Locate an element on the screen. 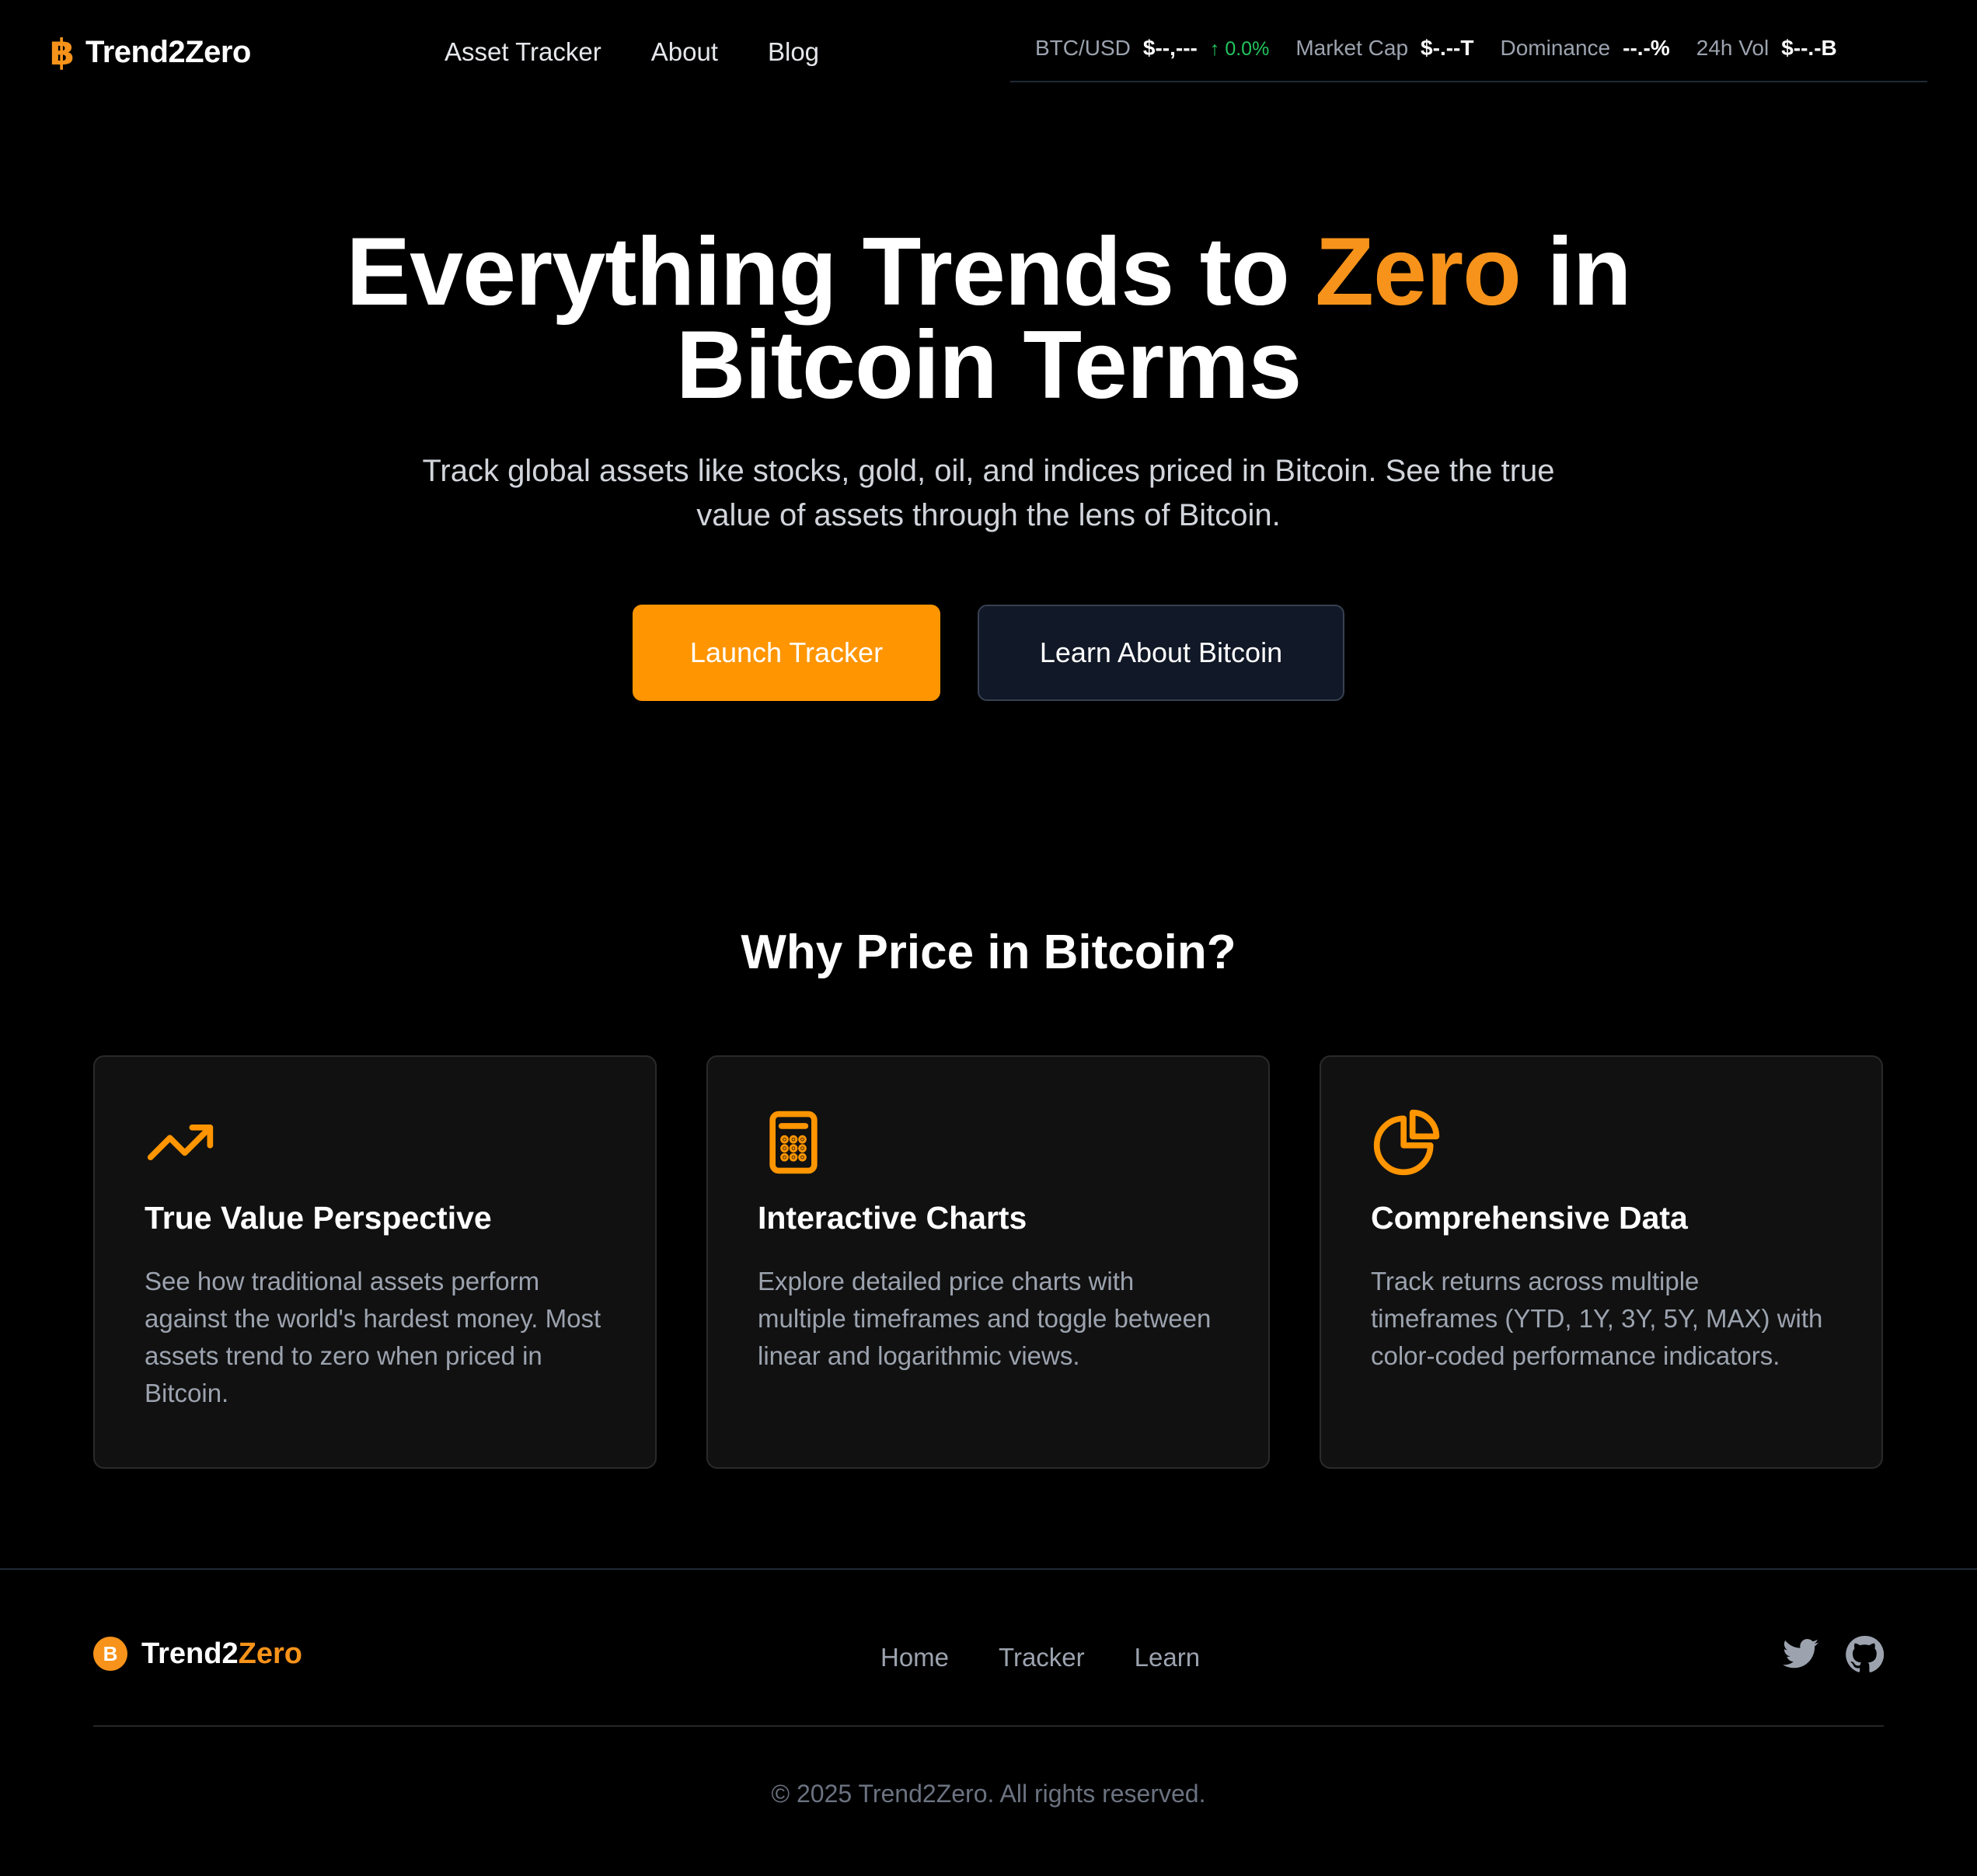 The height and width of the screenshot is (1876, 1977). pie-chart-icon is located at coordinates (1406, 1142).